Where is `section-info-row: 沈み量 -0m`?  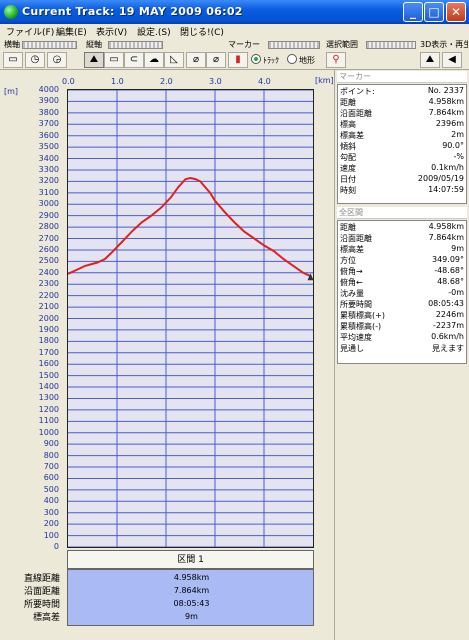 section-info-row: 沈み量 -0m is located at coordinates (402, 293).